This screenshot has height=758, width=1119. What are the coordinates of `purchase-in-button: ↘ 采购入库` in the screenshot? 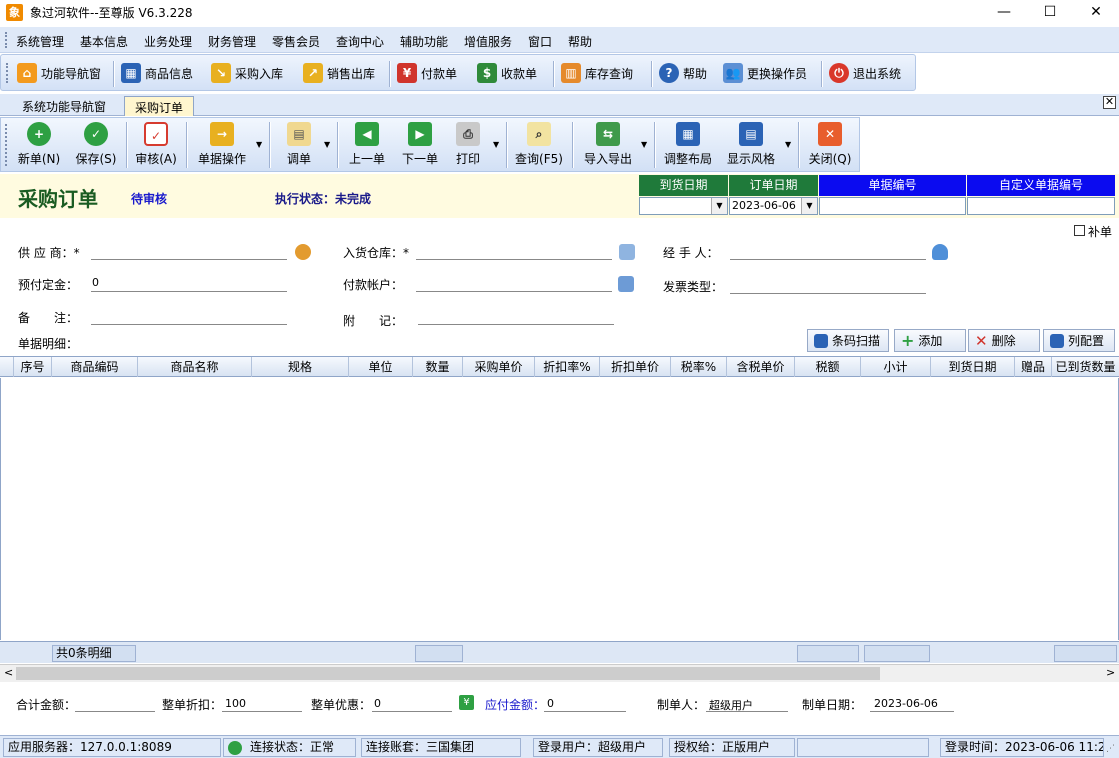 It's located at (247, 73).